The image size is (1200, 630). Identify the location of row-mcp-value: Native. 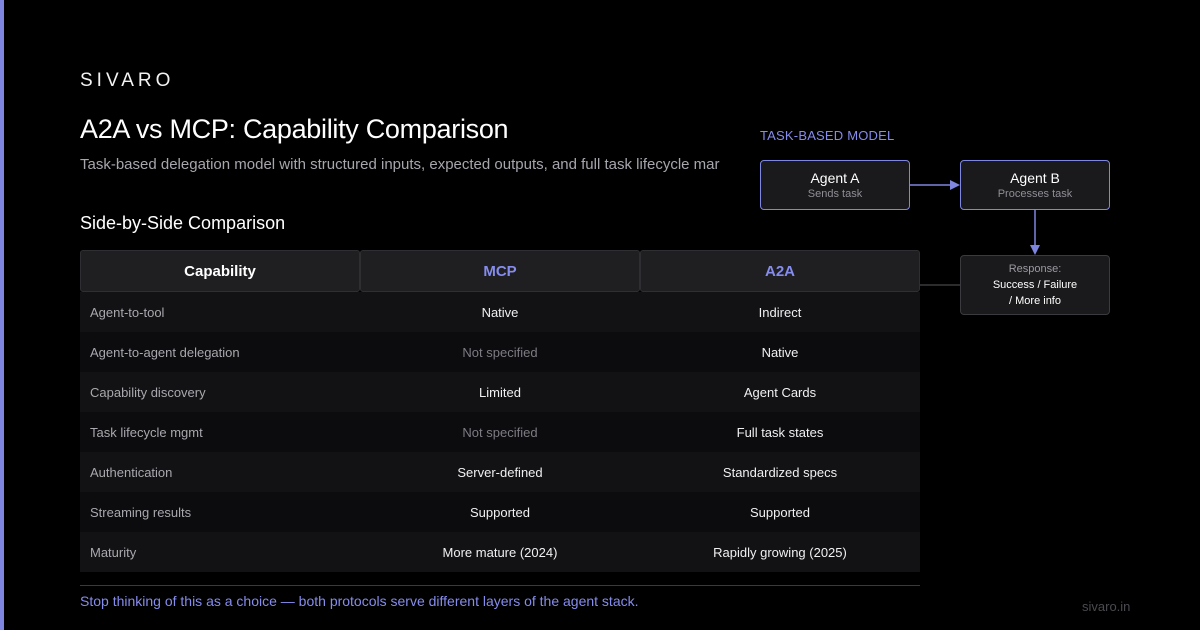
(500, 312).